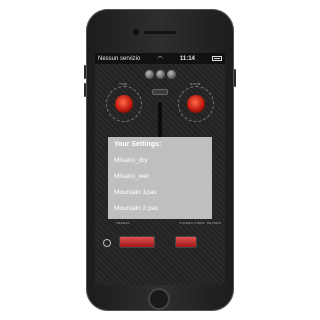  I want to click on settings-item-misano-wet: Misano_wet, so click(131, 176).